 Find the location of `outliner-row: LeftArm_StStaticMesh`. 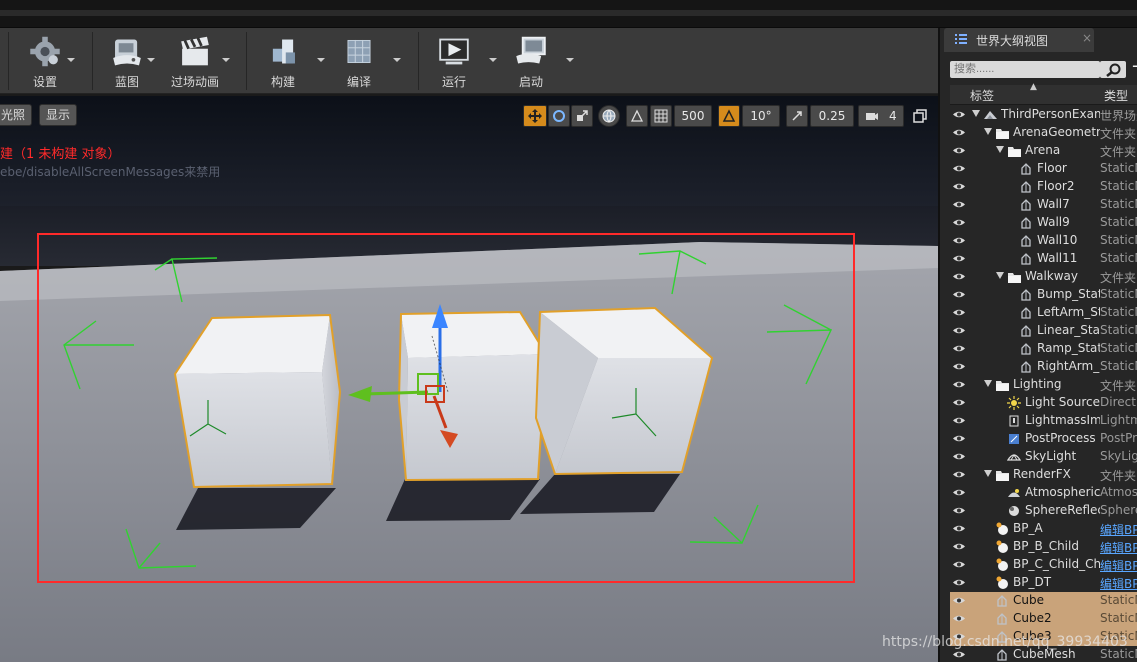

outliner-row: LeftArm_StStaticMesh is located at coordinates (1043, 313).